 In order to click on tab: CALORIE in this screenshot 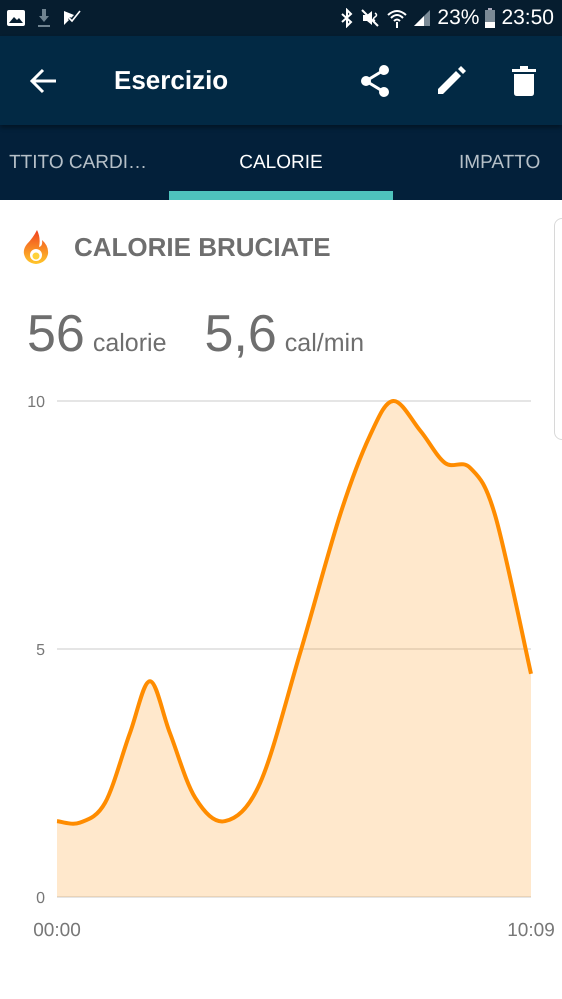, I will do `click(281, 162)`.